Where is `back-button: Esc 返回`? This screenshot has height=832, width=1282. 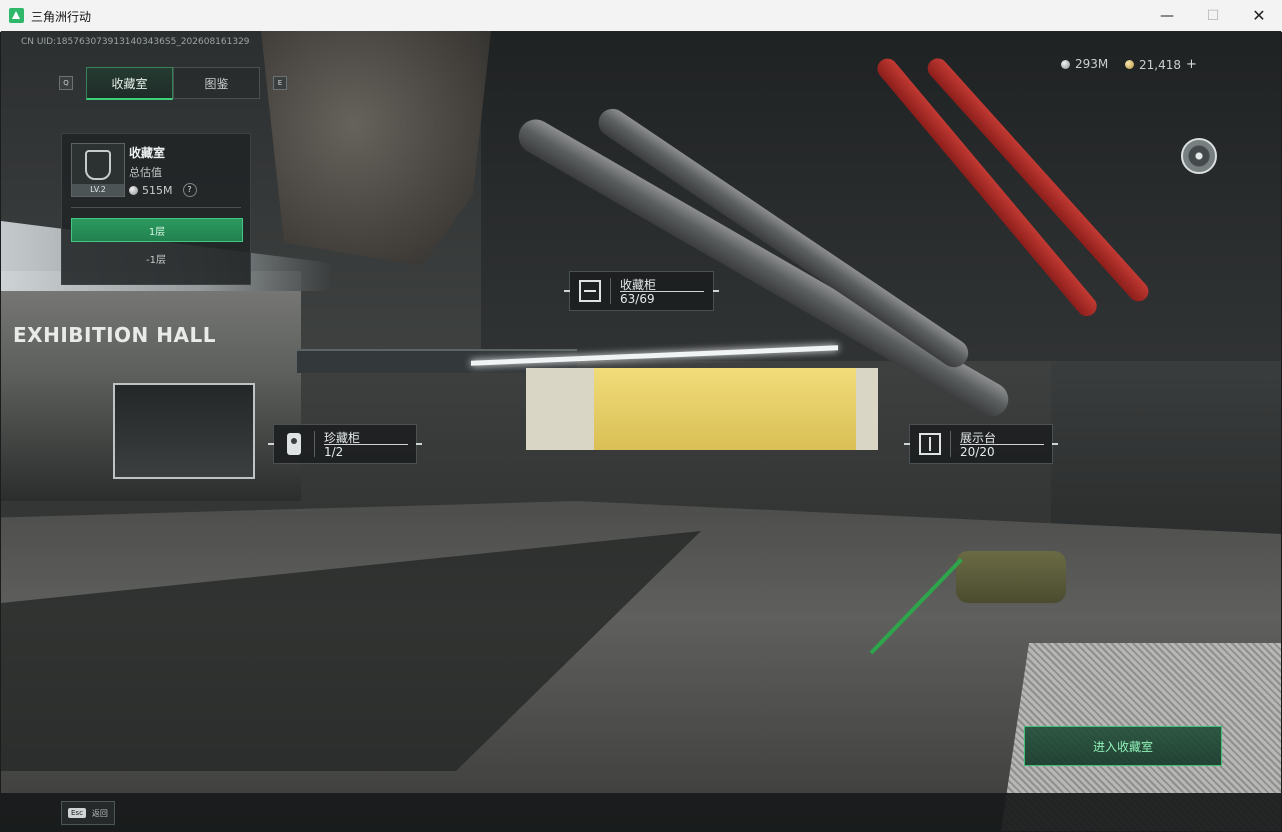 back-button: Esc 返回 is located at coordinates (88, 813).